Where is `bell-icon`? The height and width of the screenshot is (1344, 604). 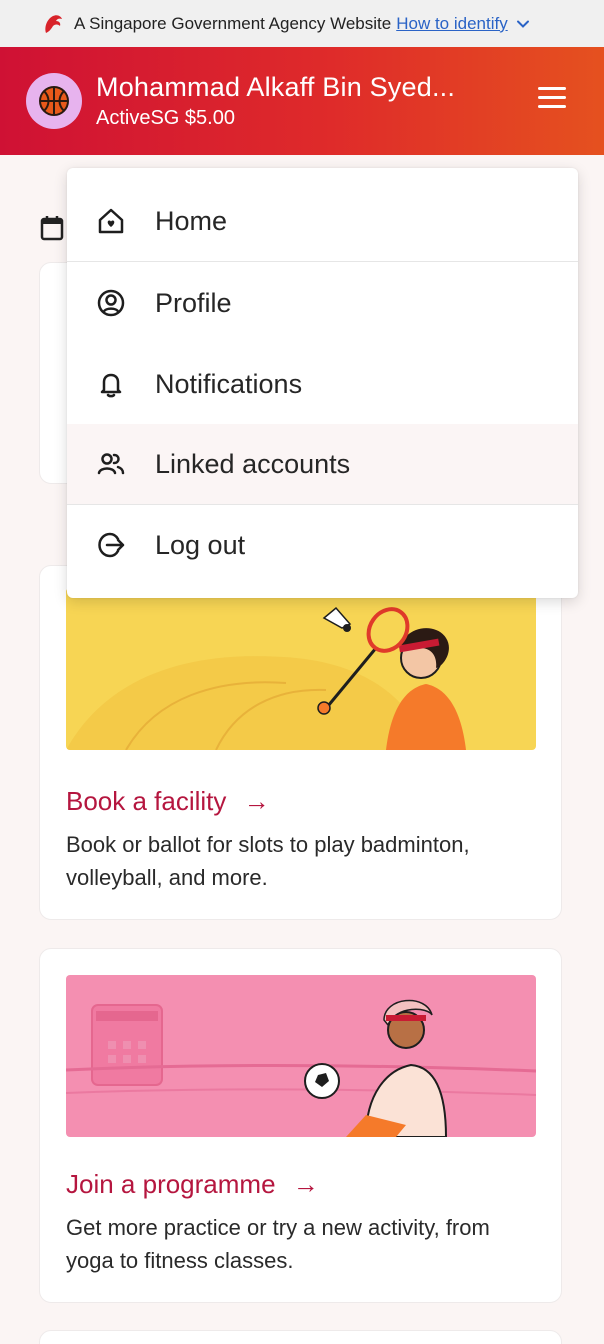
bell-icon is located at coordinates (111, 384).